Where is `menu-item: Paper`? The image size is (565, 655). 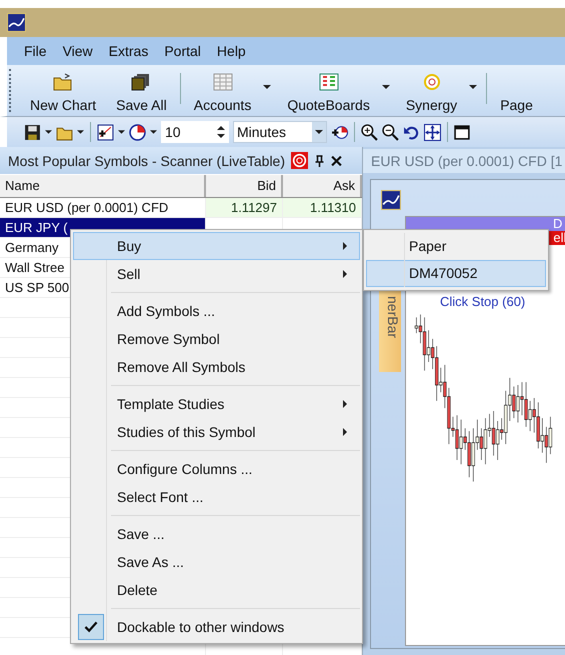
menu-item: Paper is located at coordinates (456, 246).